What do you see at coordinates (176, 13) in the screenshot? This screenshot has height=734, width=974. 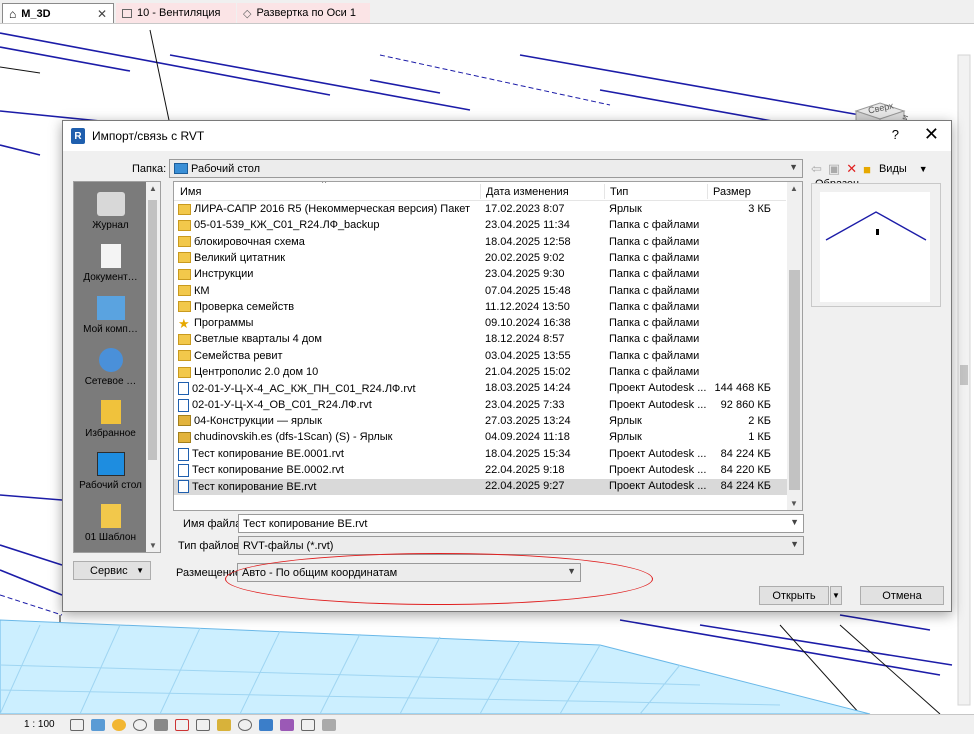 I see `tab-ventilation-plan: 10 - Вентиляция` at bounding box center [176, 13].